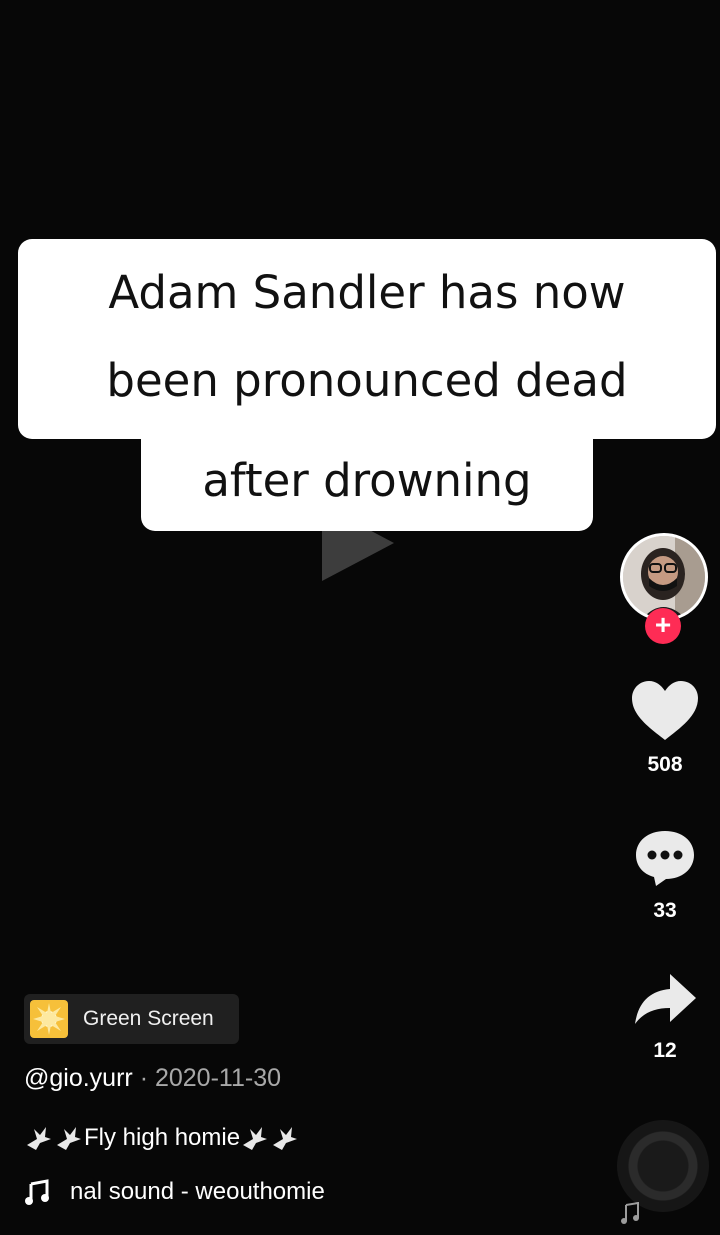 This screenshot has width=720, height=1235. I want to click on heart-icon, so click(665, 710).